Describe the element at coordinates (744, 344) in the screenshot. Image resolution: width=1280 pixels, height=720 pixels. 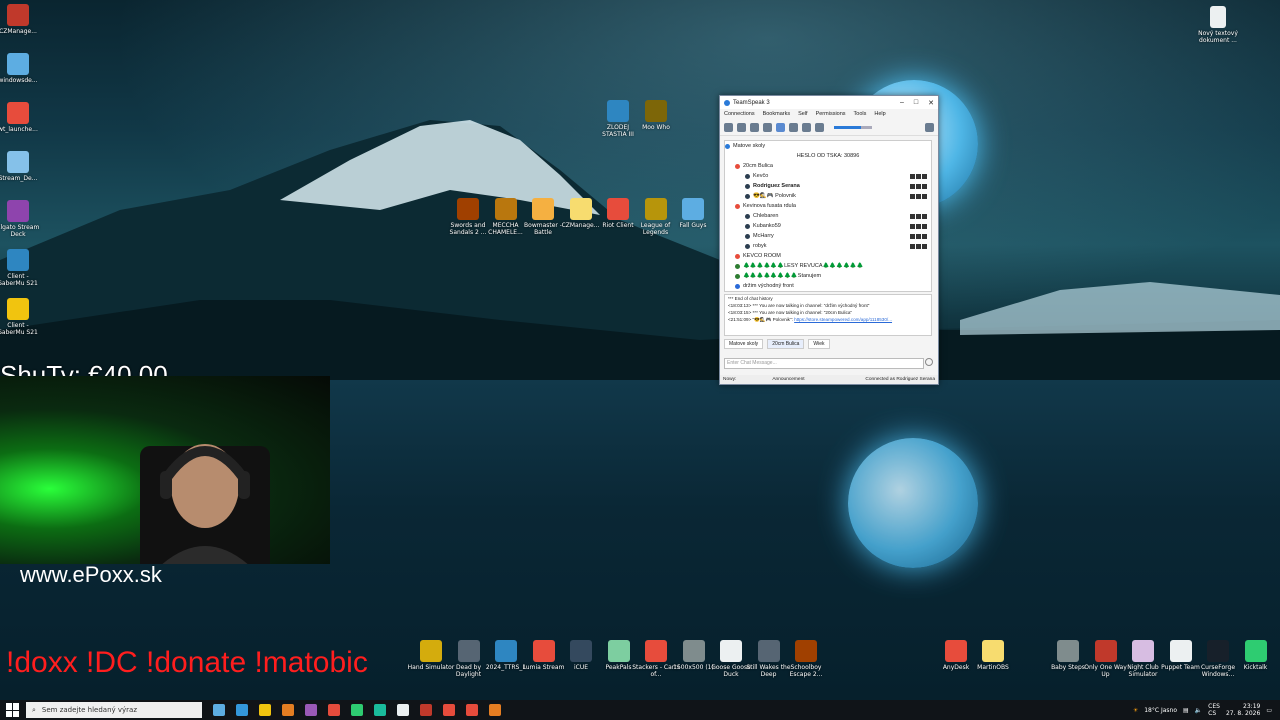
I see `chat-tab: Matove skoly` at that location.